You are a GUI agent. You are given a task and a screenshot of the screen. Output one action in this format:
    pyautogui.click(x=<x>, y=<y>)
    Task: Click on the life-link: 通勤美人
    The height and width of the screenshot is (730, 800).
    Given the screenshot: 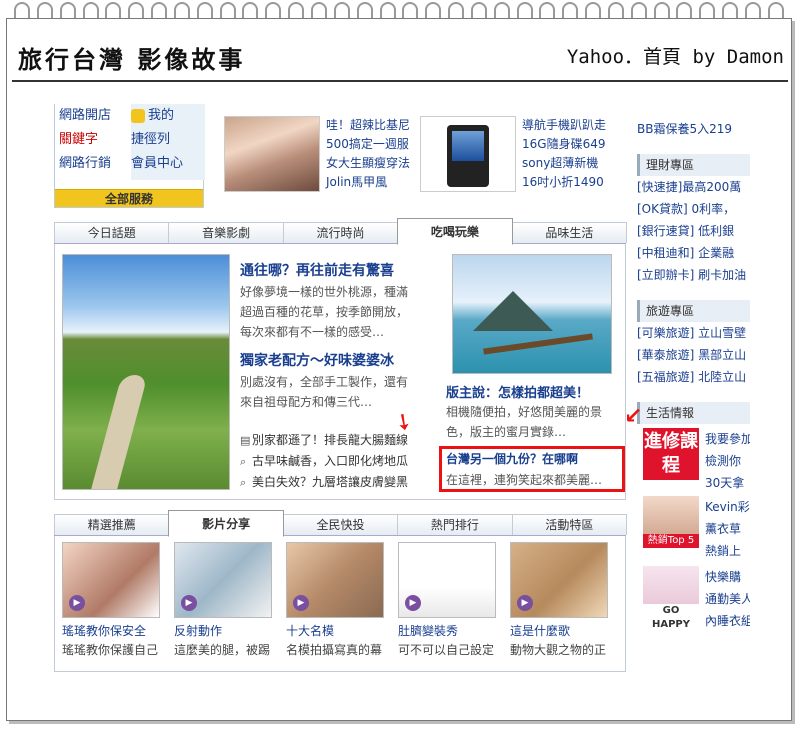 What is the action you would take?
    pyautogui.click(x=727, y=599)
    